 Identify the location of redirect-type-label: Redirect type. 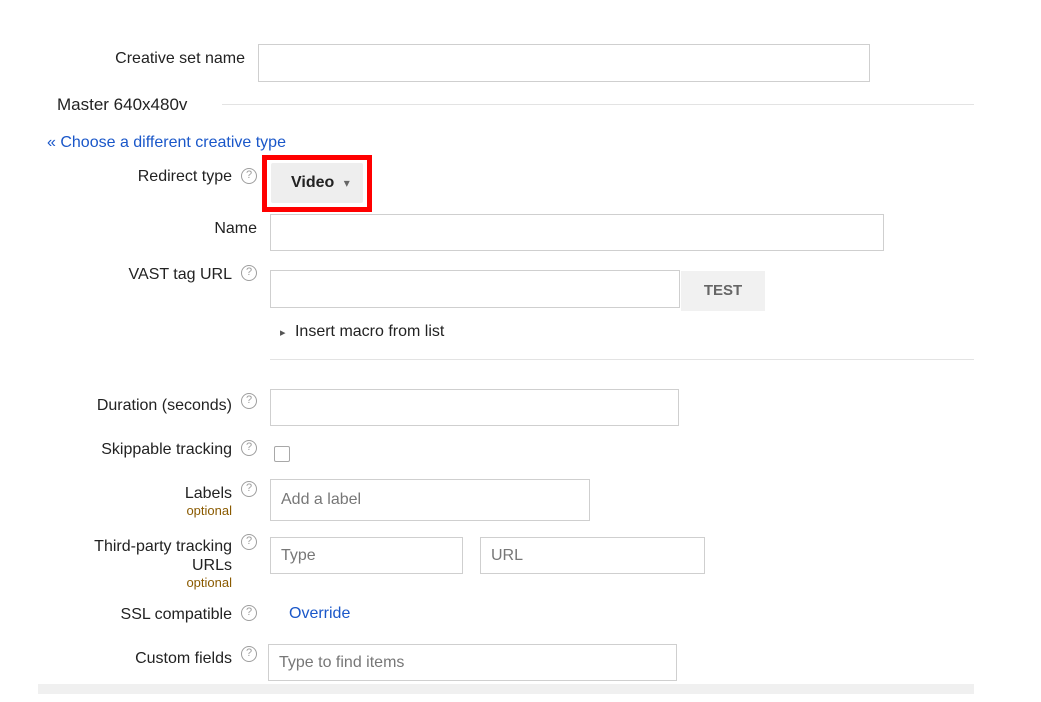
(184, 176).